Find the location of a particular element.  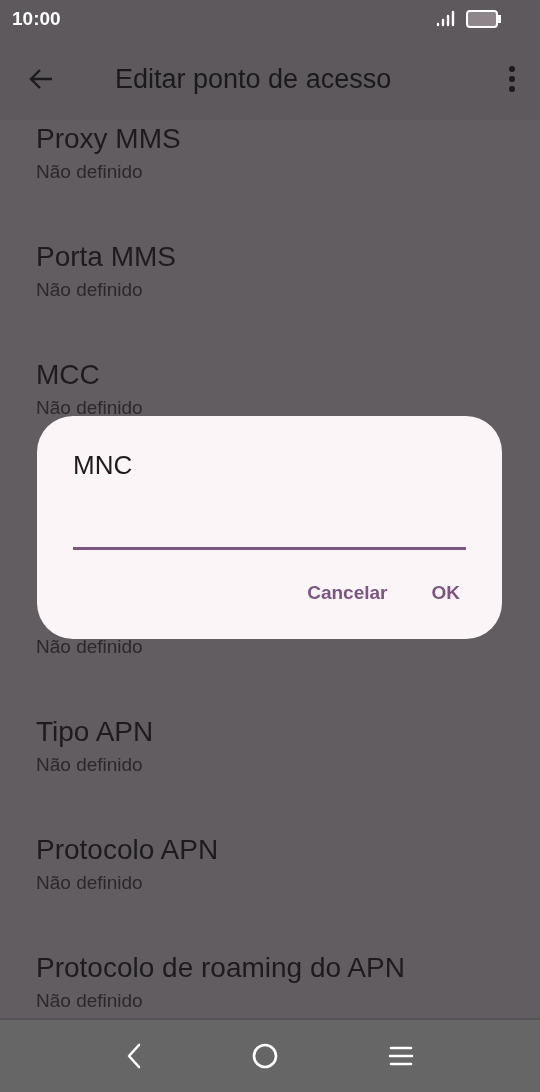

setting-title: Tipo APN is located at coordinates (95, 732).